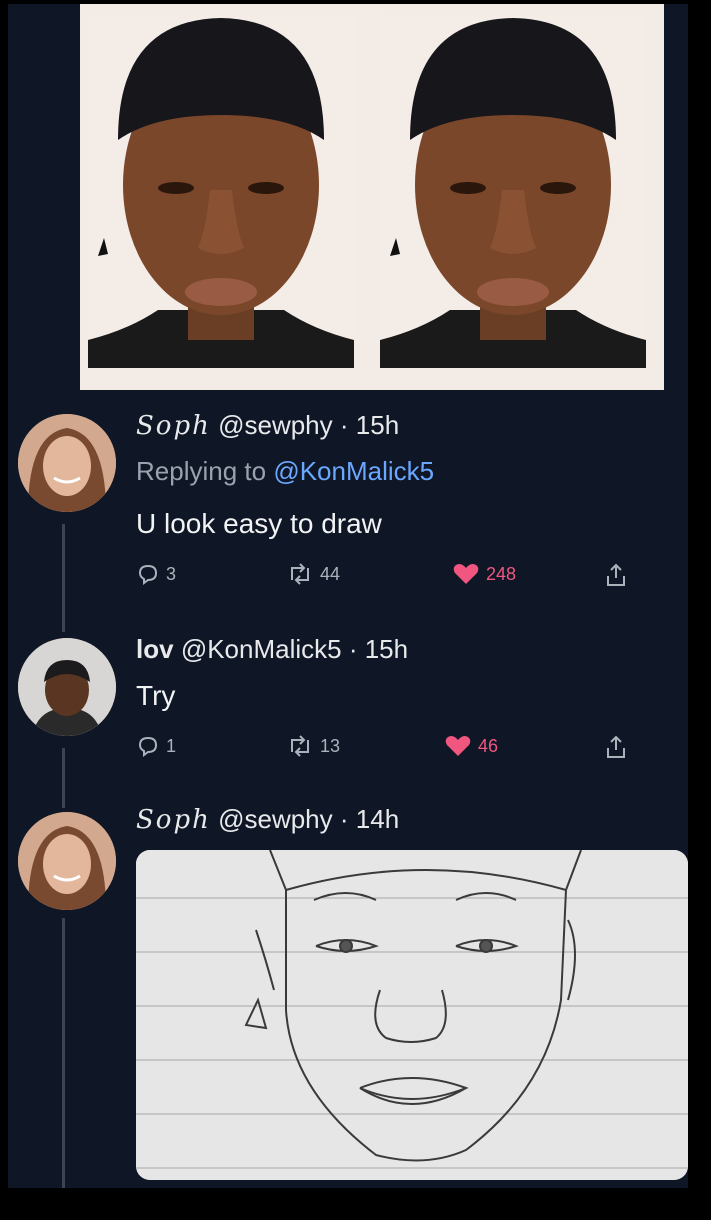 This screenshot has width=711, height=1220. What do you see at coordinates (386, 579) in the screenshot?
I see `tweet-actions: 3 44 248` at bounding box center [386, 579].